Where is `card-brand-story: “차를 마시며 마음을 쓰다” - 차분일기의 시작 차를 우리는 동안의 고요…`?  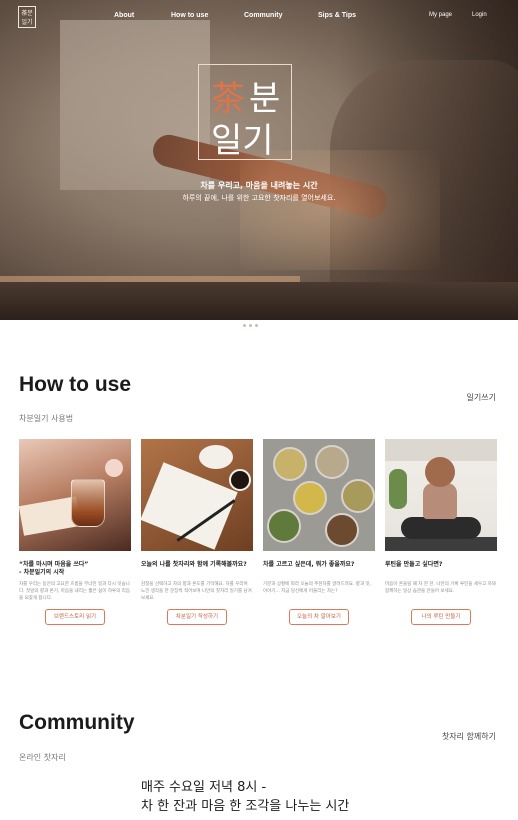
card-brand-story: “차를 마시며 마음을 쓰다” - 차분일기의 시작 차를 우리는 동안의 고요… is located at coordinates (75, 532).